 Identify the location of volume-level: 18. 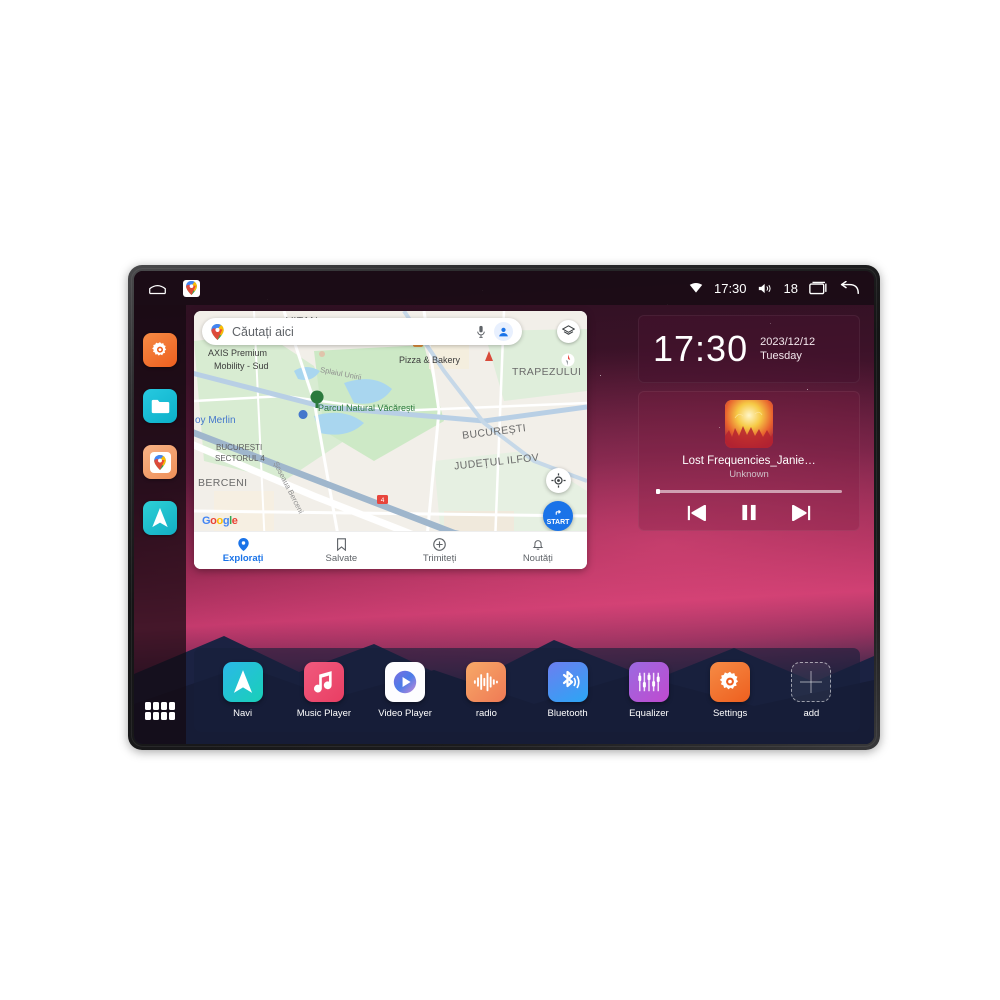
(790, 288).